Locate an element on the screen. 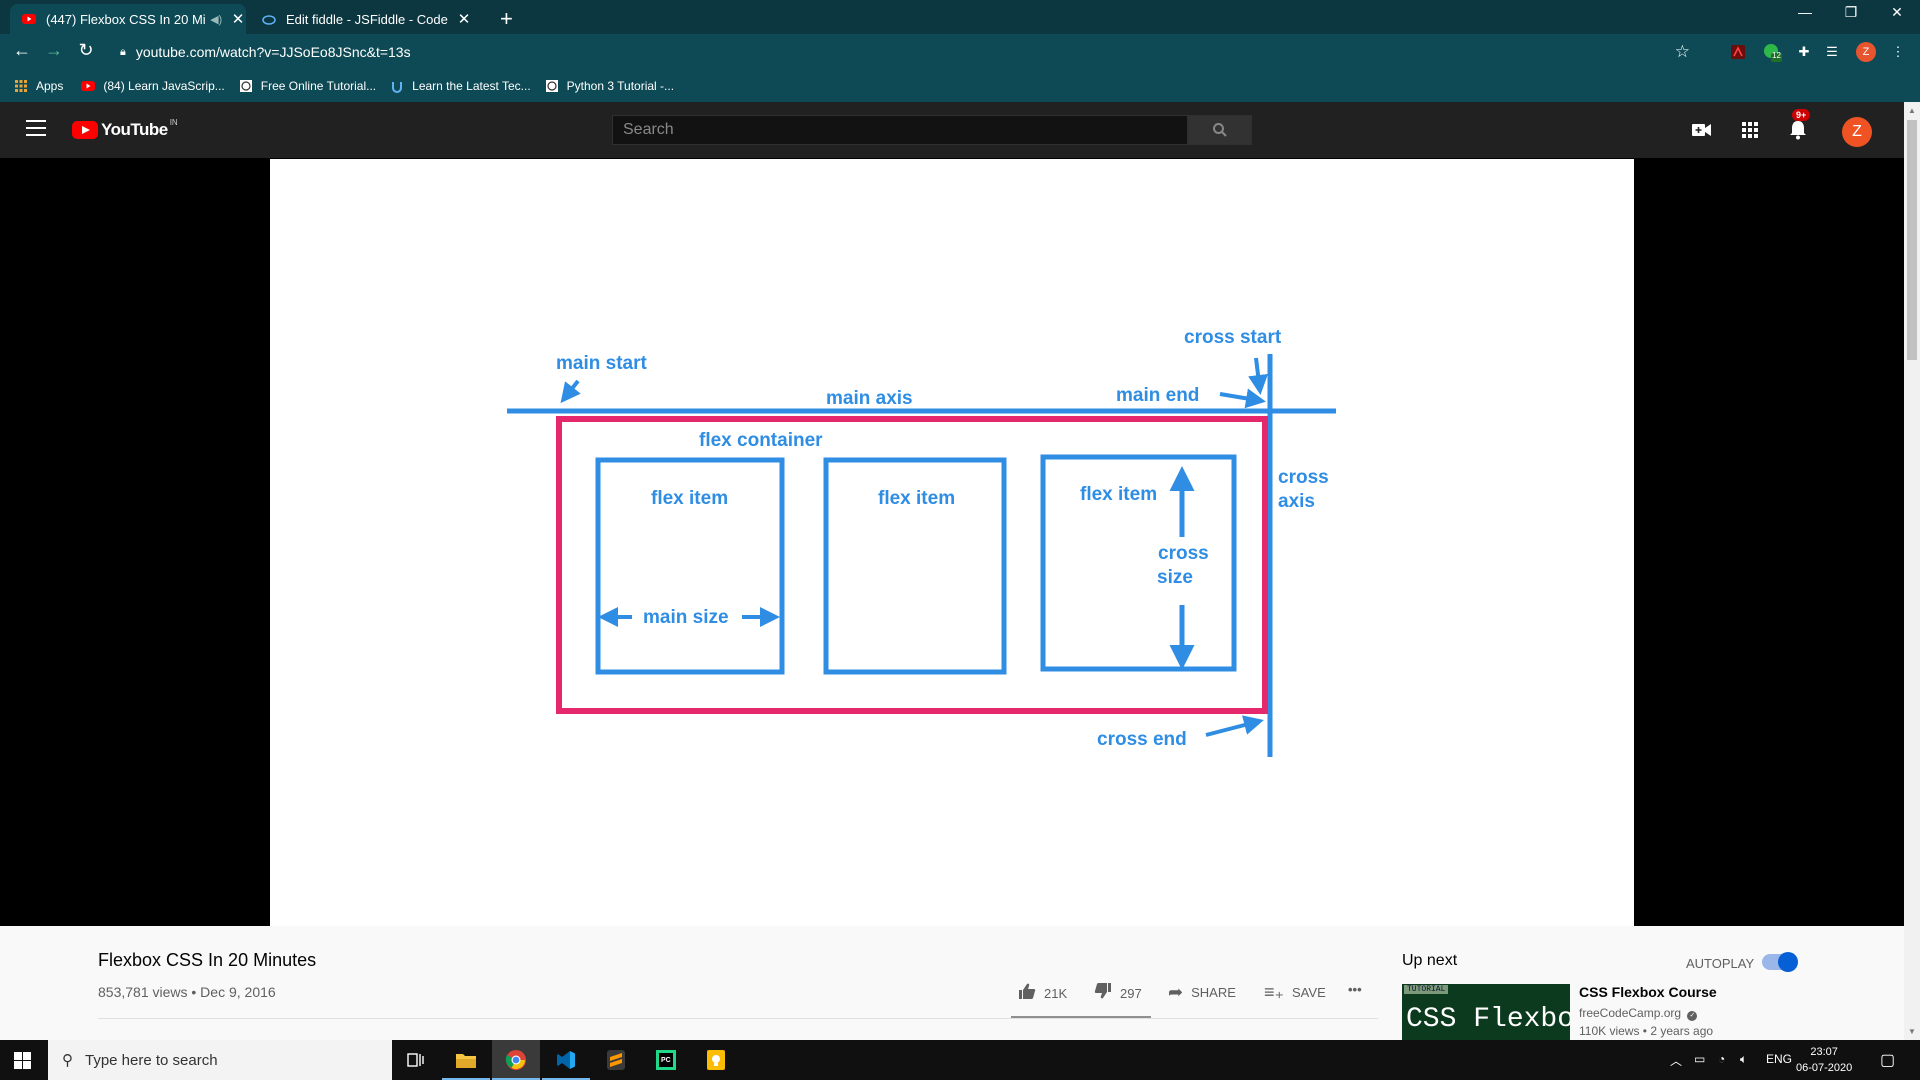  label-cross-size-2: size is located at coordinates (1175, 577).